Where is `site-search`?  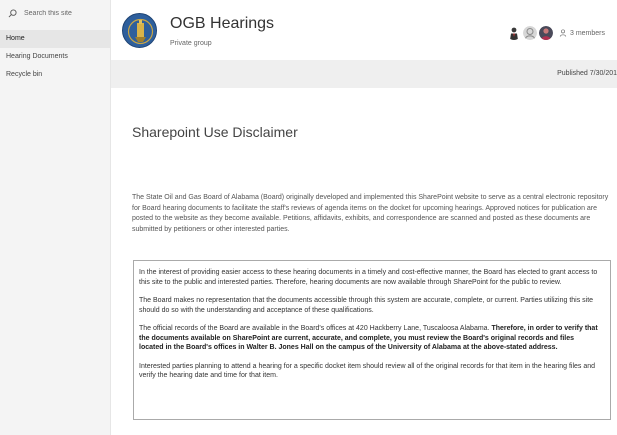
site-search is located at coordinates (57, 13).